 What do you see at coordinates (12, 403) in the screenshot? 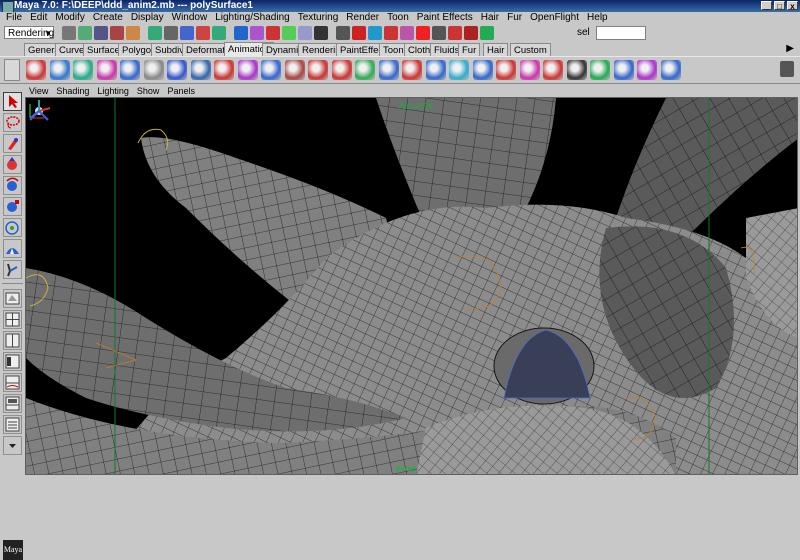
I see `hypershade-layout-icon` at bounding box center [12, 403].